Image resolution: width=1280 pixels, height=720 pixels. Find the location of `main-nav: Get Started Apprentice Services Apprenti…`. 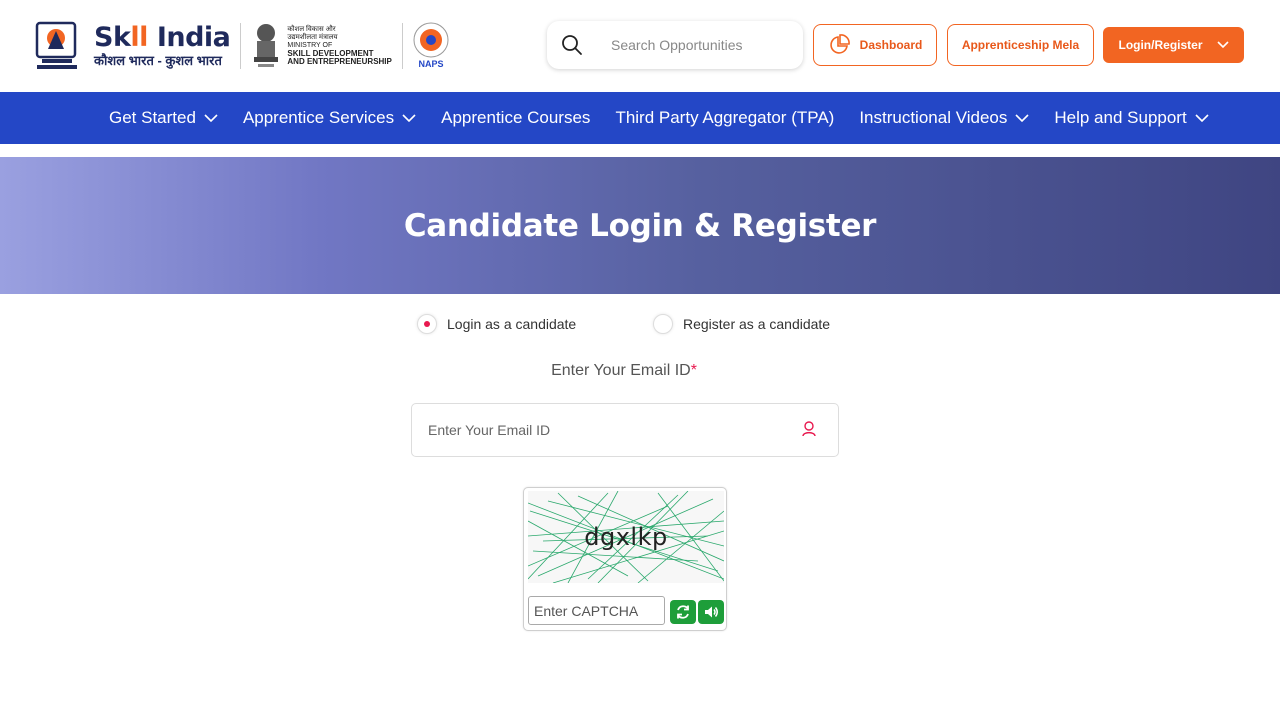

main-nav: Get Started Apprentice Services Apprenti… is located at coordinates (640, 118).